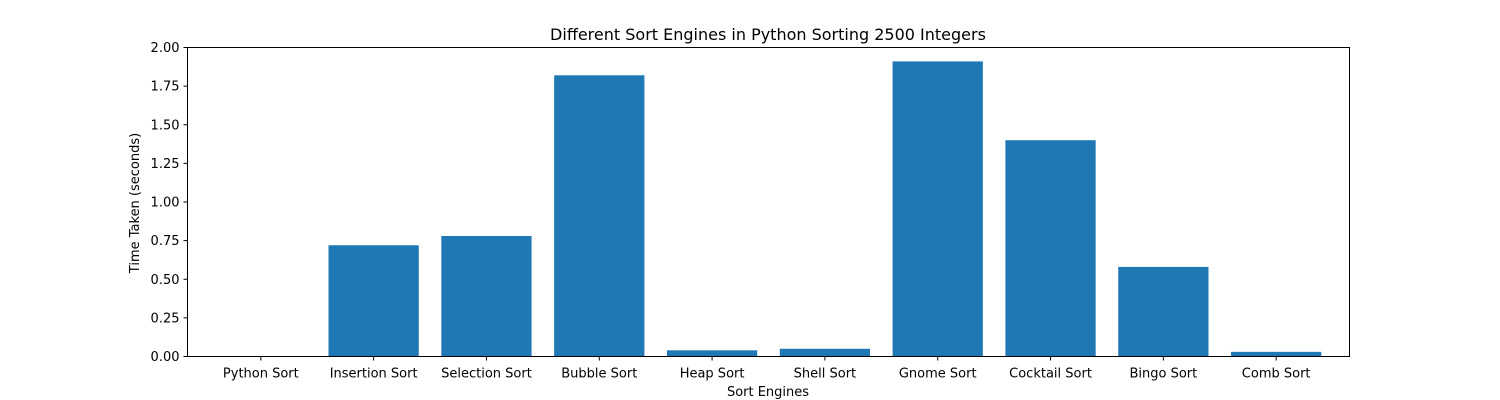  Describe the element at coordinates (165, 203) in the screenshot. I see `y-tick-label: 1.00` at that location.